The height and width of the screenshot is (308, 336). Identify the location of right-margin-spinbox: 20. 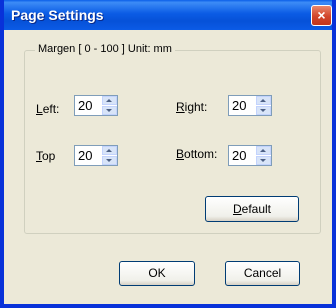
(250, 105).